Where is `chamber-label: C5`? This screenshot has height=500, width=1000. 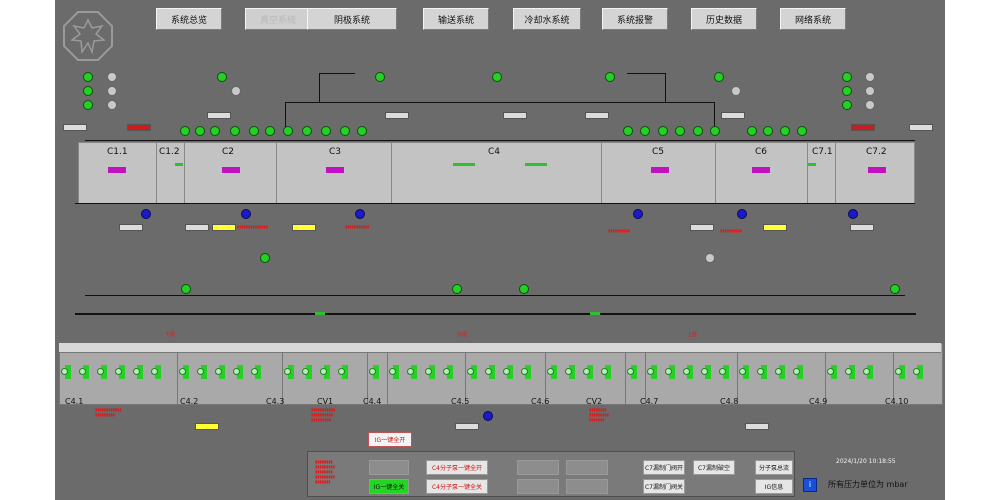
chamber-label: C5 is located at coordinates (658, 152).